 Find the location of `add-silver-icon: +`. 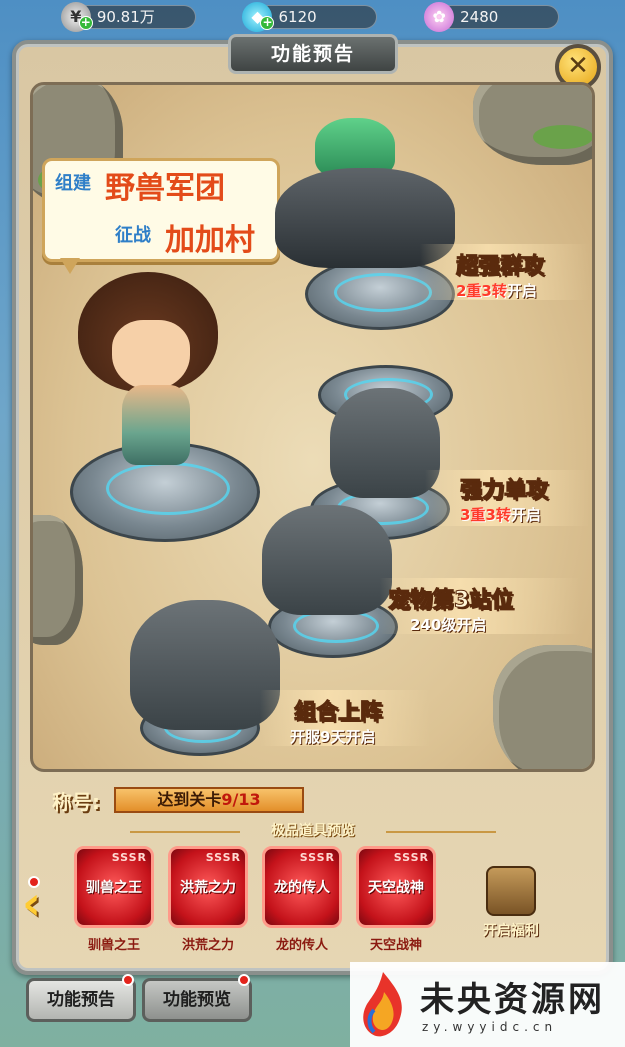

add-silver-icon: + is located at coordinates (85, 23).